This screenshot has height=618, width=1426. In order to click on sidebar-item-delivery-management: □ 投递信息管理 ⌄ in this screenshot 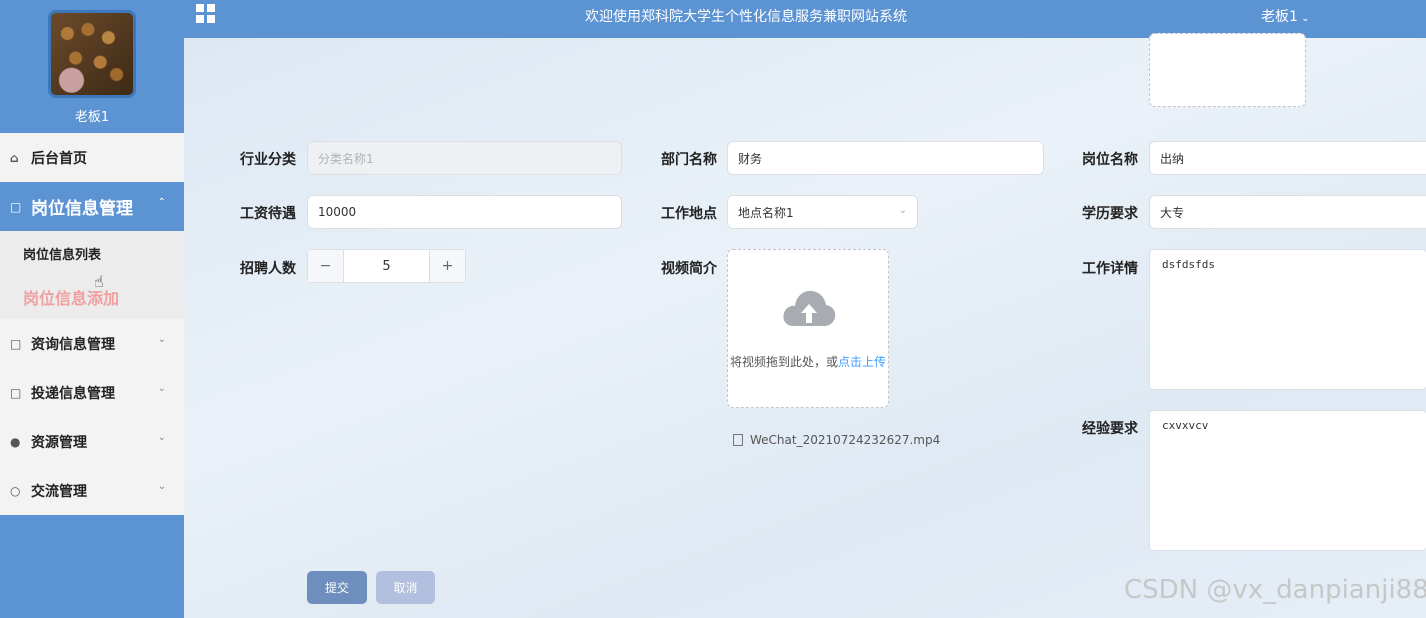, I will do `click(92, 392)`.